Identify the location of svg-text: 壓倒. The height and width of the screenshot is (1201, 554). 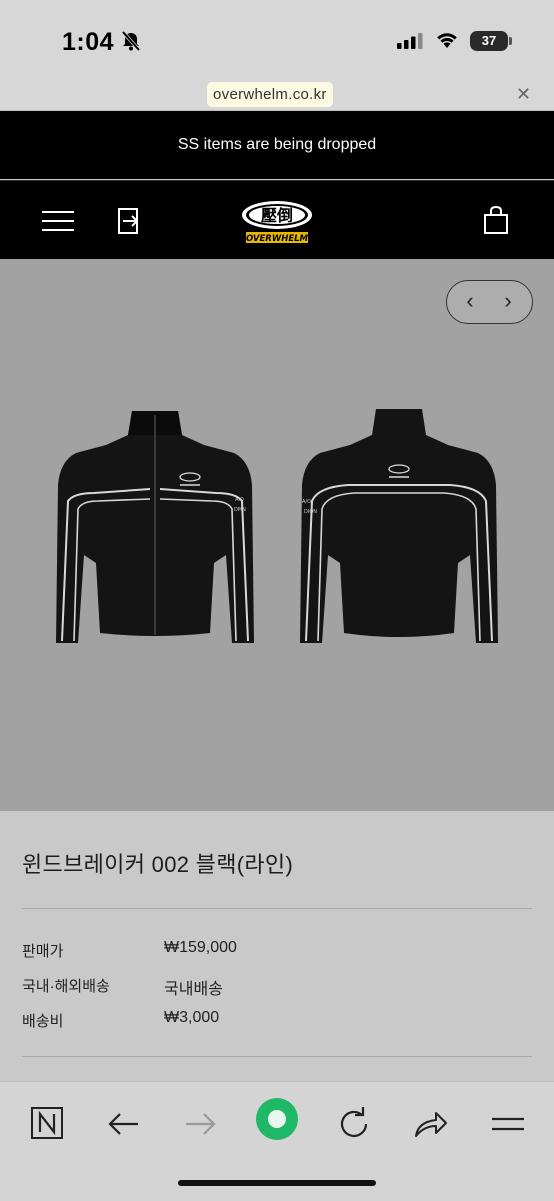
(277, 215).